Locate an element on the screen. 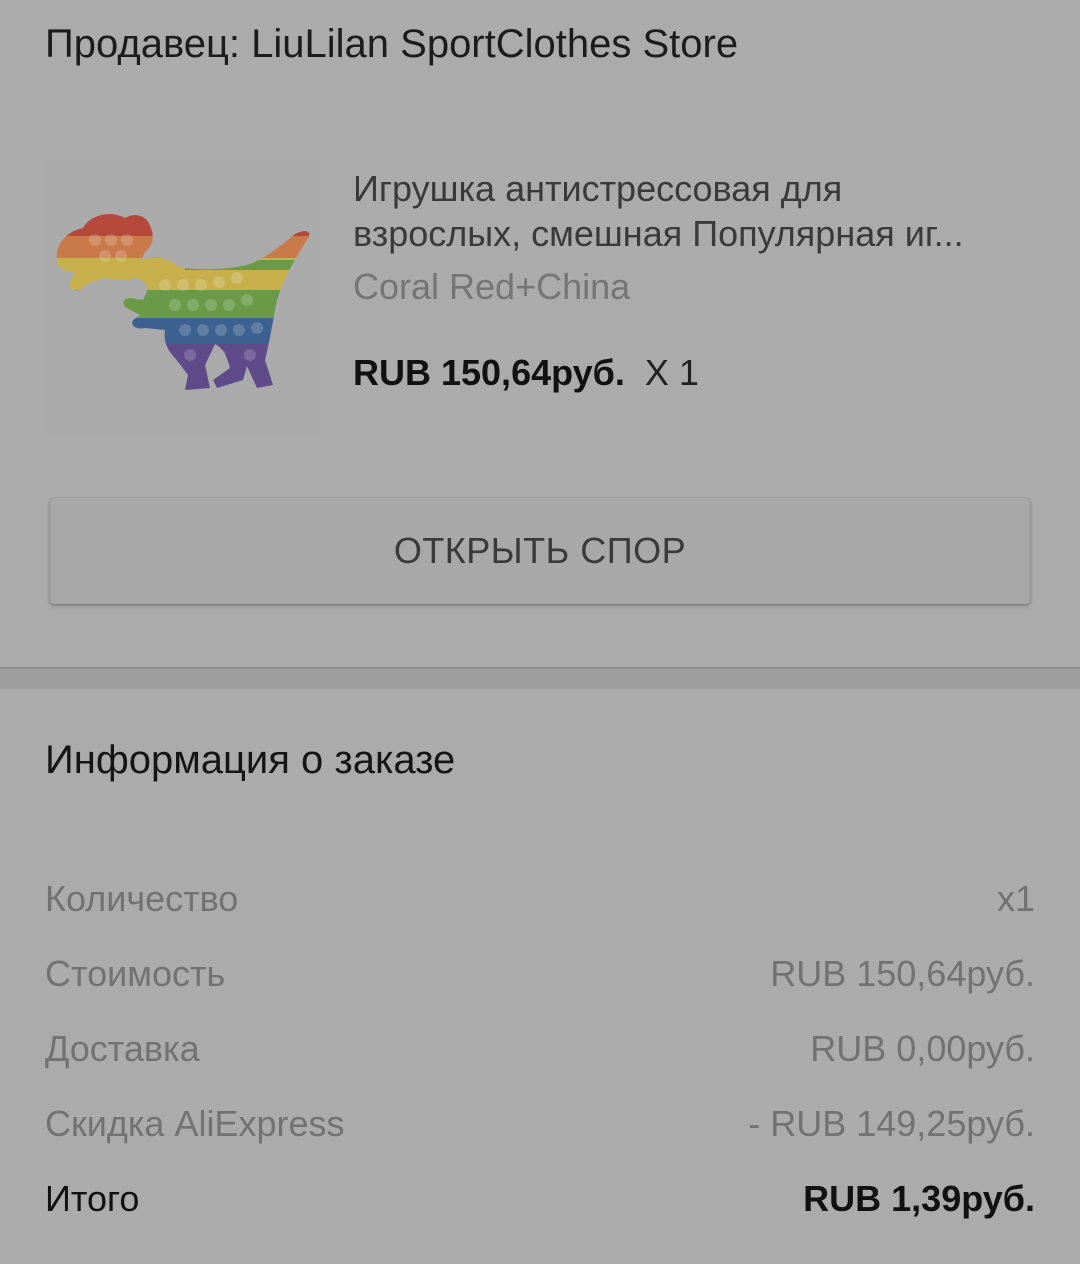  info-value: RUB 0,00руб. is located at coordinates (922, 1048).